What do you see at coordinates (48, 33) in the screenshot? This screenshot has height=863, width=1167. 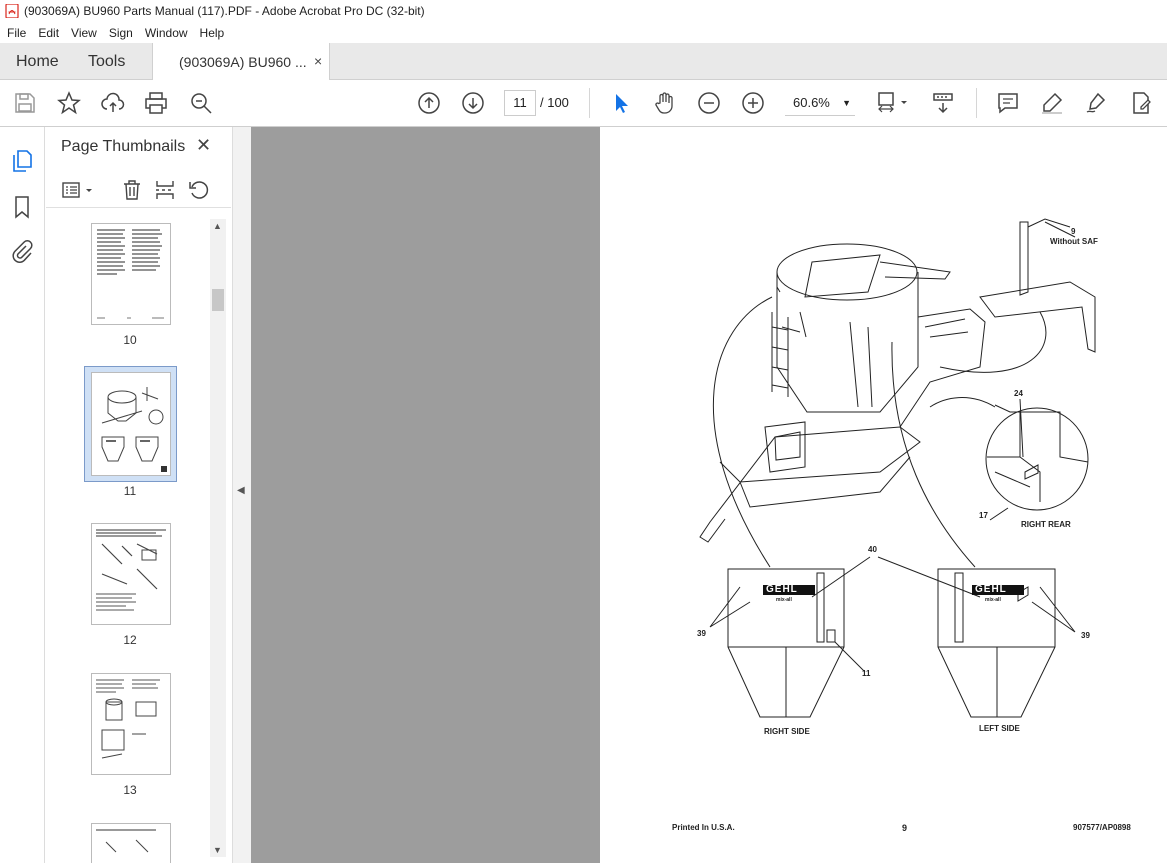 I see `menu-edit: Edit` at bounding box center [48, 33].